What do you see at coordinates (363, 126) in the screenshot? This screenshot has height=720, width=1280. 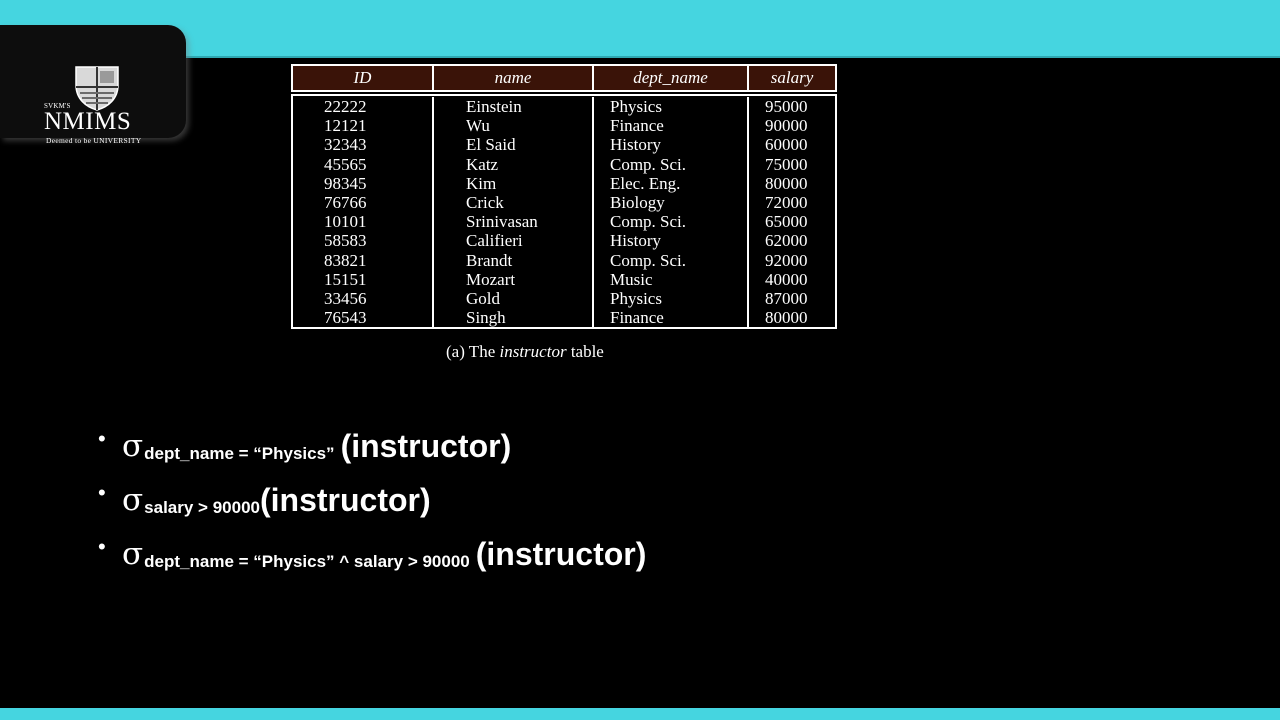 I see `cell-id: 12121` at bounding box center [363, 126].